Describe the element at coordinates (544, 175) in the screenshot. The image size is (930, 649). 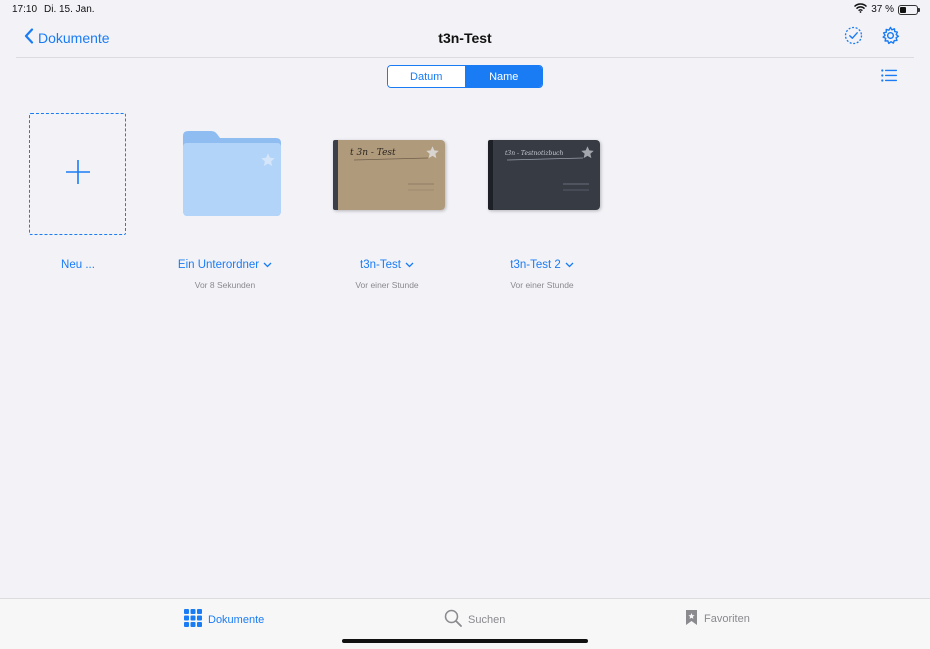
I see `notebook-cover: t3n - Testnotizbuch` at that location.